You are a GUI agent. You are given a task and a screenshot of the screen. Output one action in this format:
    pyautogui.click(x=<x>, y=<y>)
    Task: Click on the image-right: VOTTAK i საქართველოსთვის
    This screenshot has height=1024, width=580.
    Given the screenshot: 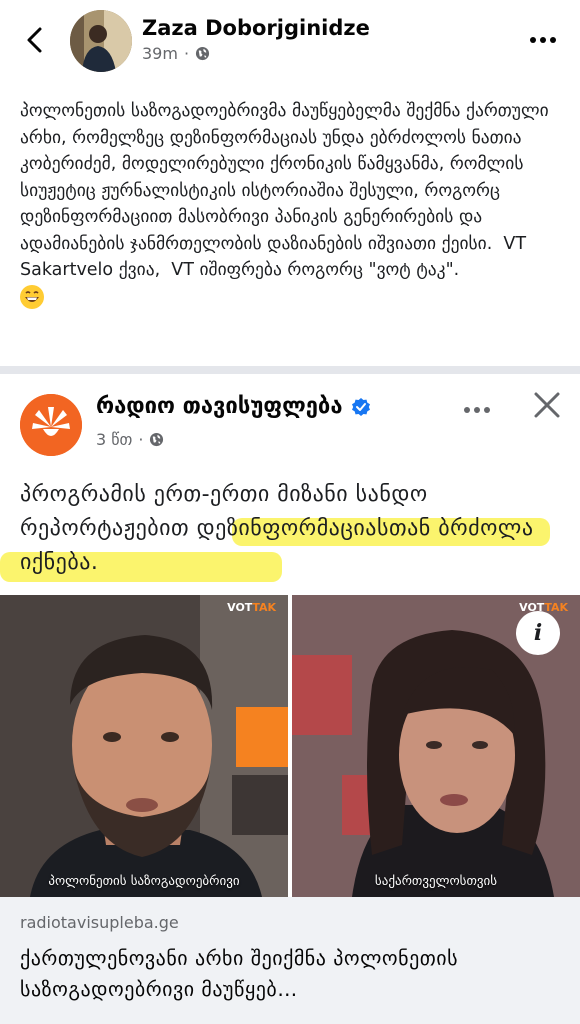 What is the action you would take?
    pyautogui.click(x=436, y=746)
    